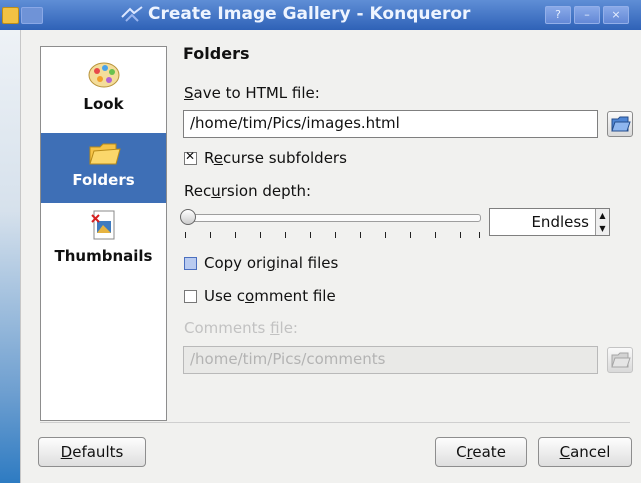 This screenshot has width=641, height=483. Describe the element at coordinates (10, 15) in the screenshot. I see `konqueror-folder-icon` at that location.